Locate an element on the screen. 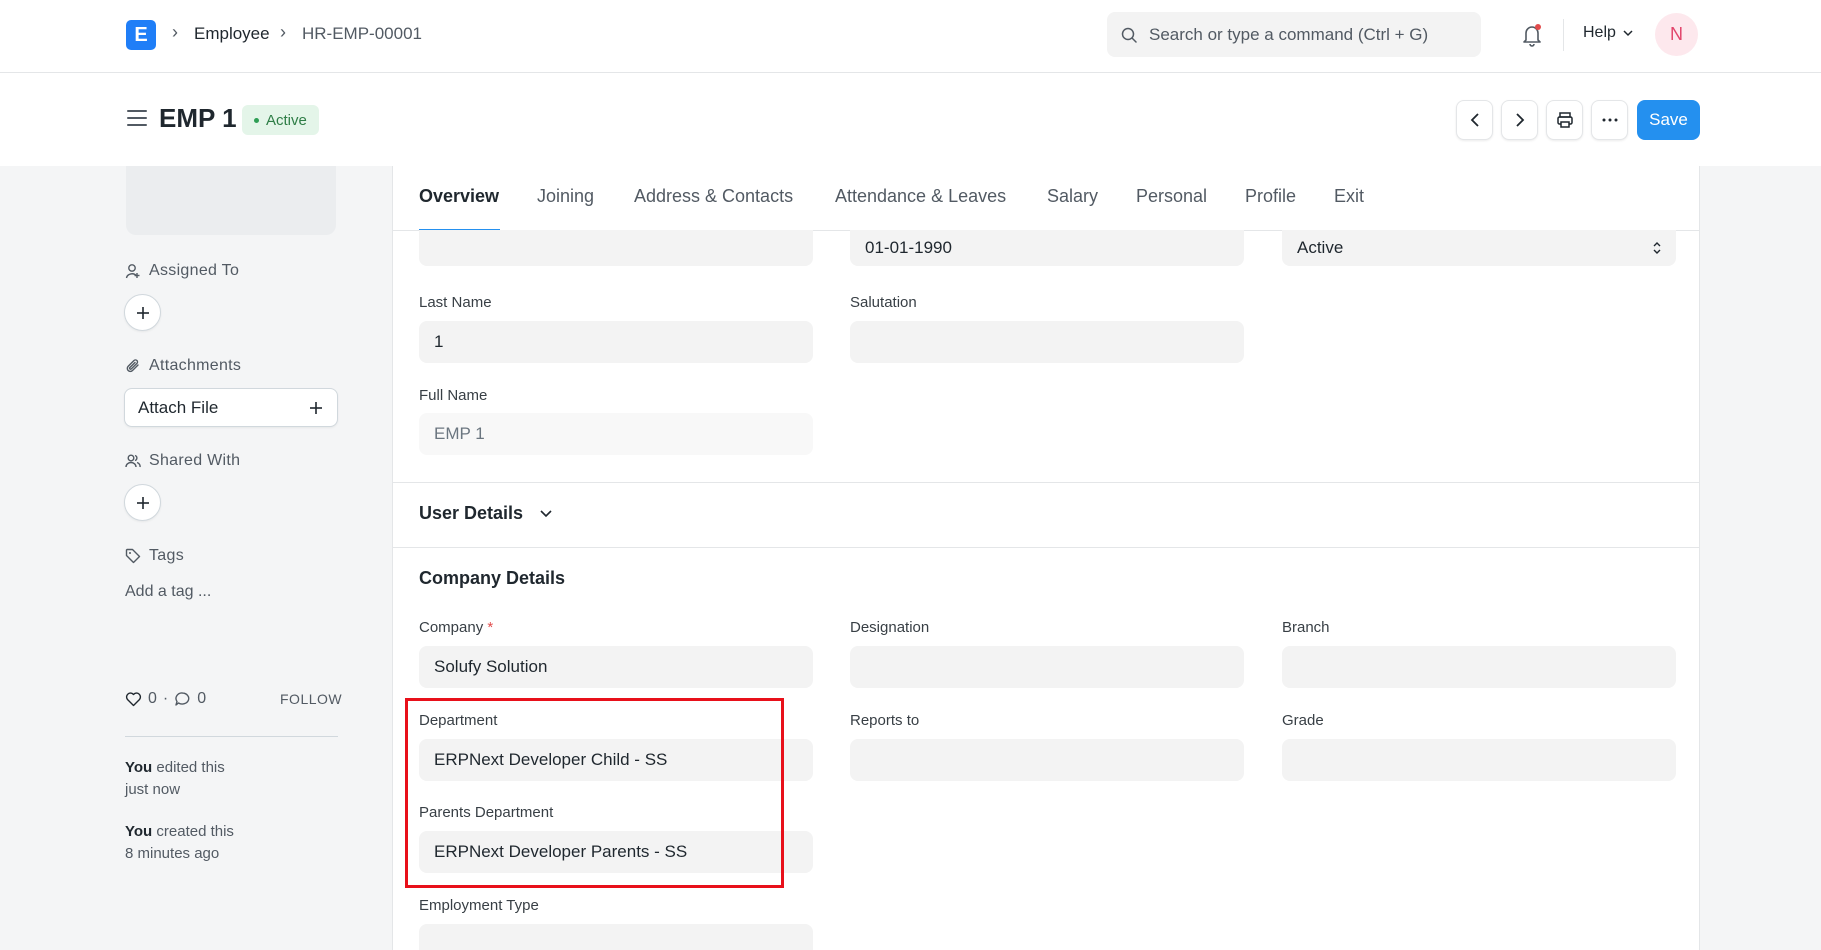 This screenshot has height=950, width=1821. company-details-section: Company Details is located at coordinates (492, 578).